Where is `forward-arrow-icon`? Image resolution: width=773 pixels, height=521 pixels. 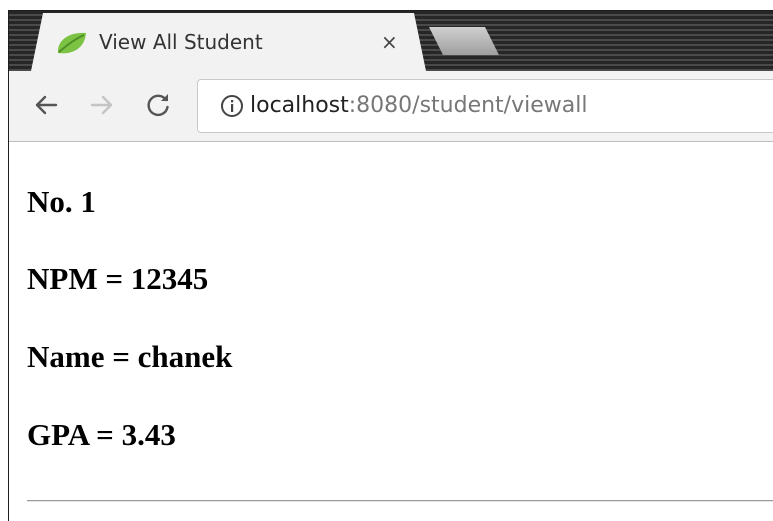
forward-arrow-icon is located at coordinates (102, 105).